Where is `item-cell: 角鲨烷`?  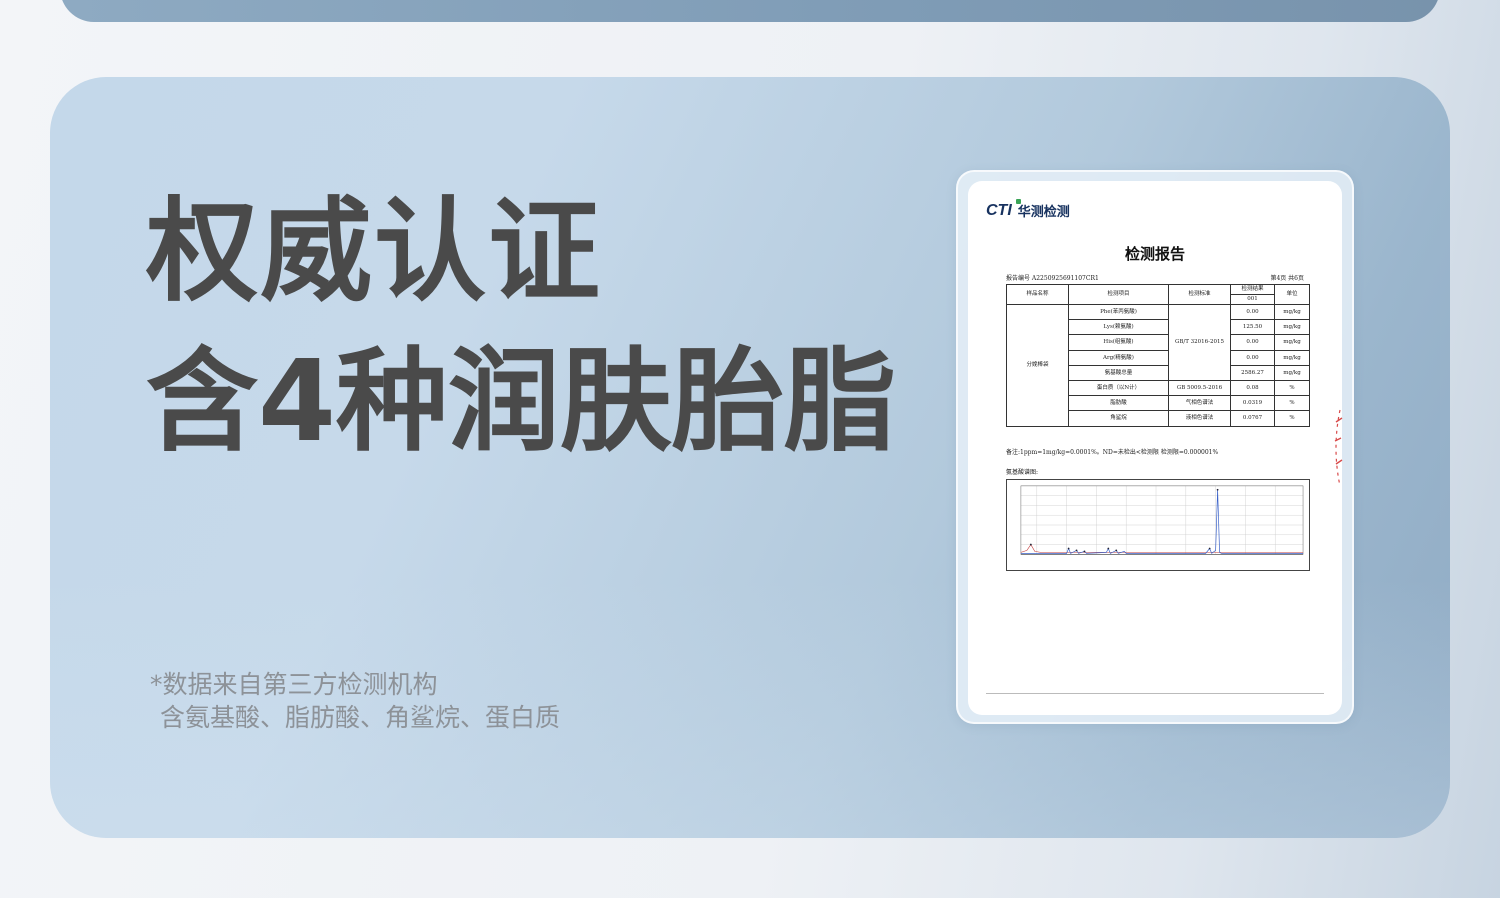 item-cell: 角鲨烷 is located at coordinates (1118, 418).